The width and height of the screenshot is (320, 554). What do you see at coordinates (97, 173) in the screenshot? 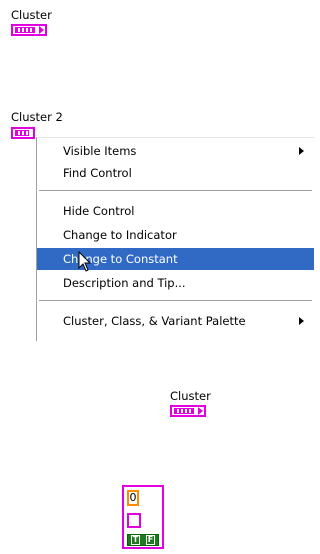
I see `menu-item-label: Find Control` at bounding box center [97, 173].